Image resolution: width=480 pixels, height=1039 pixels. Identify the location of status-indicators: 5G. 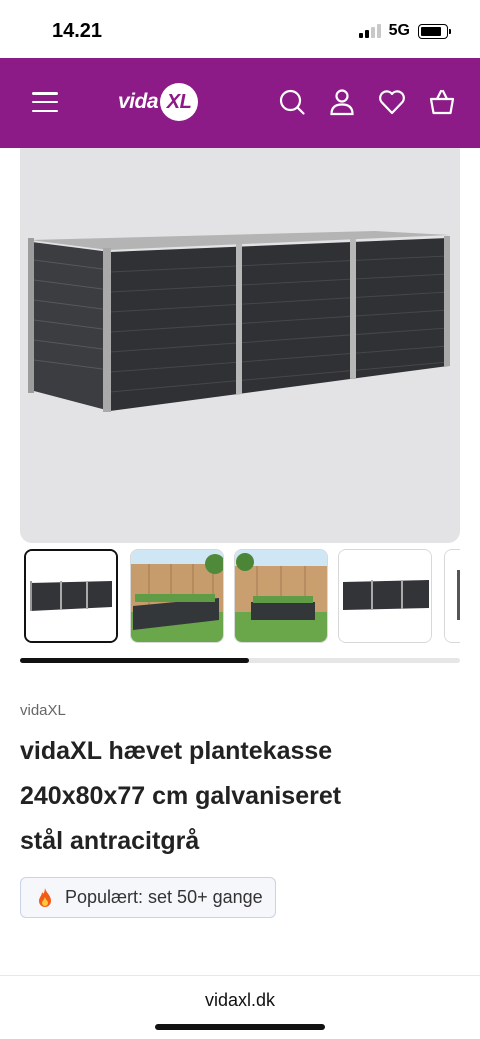
(404, 31).